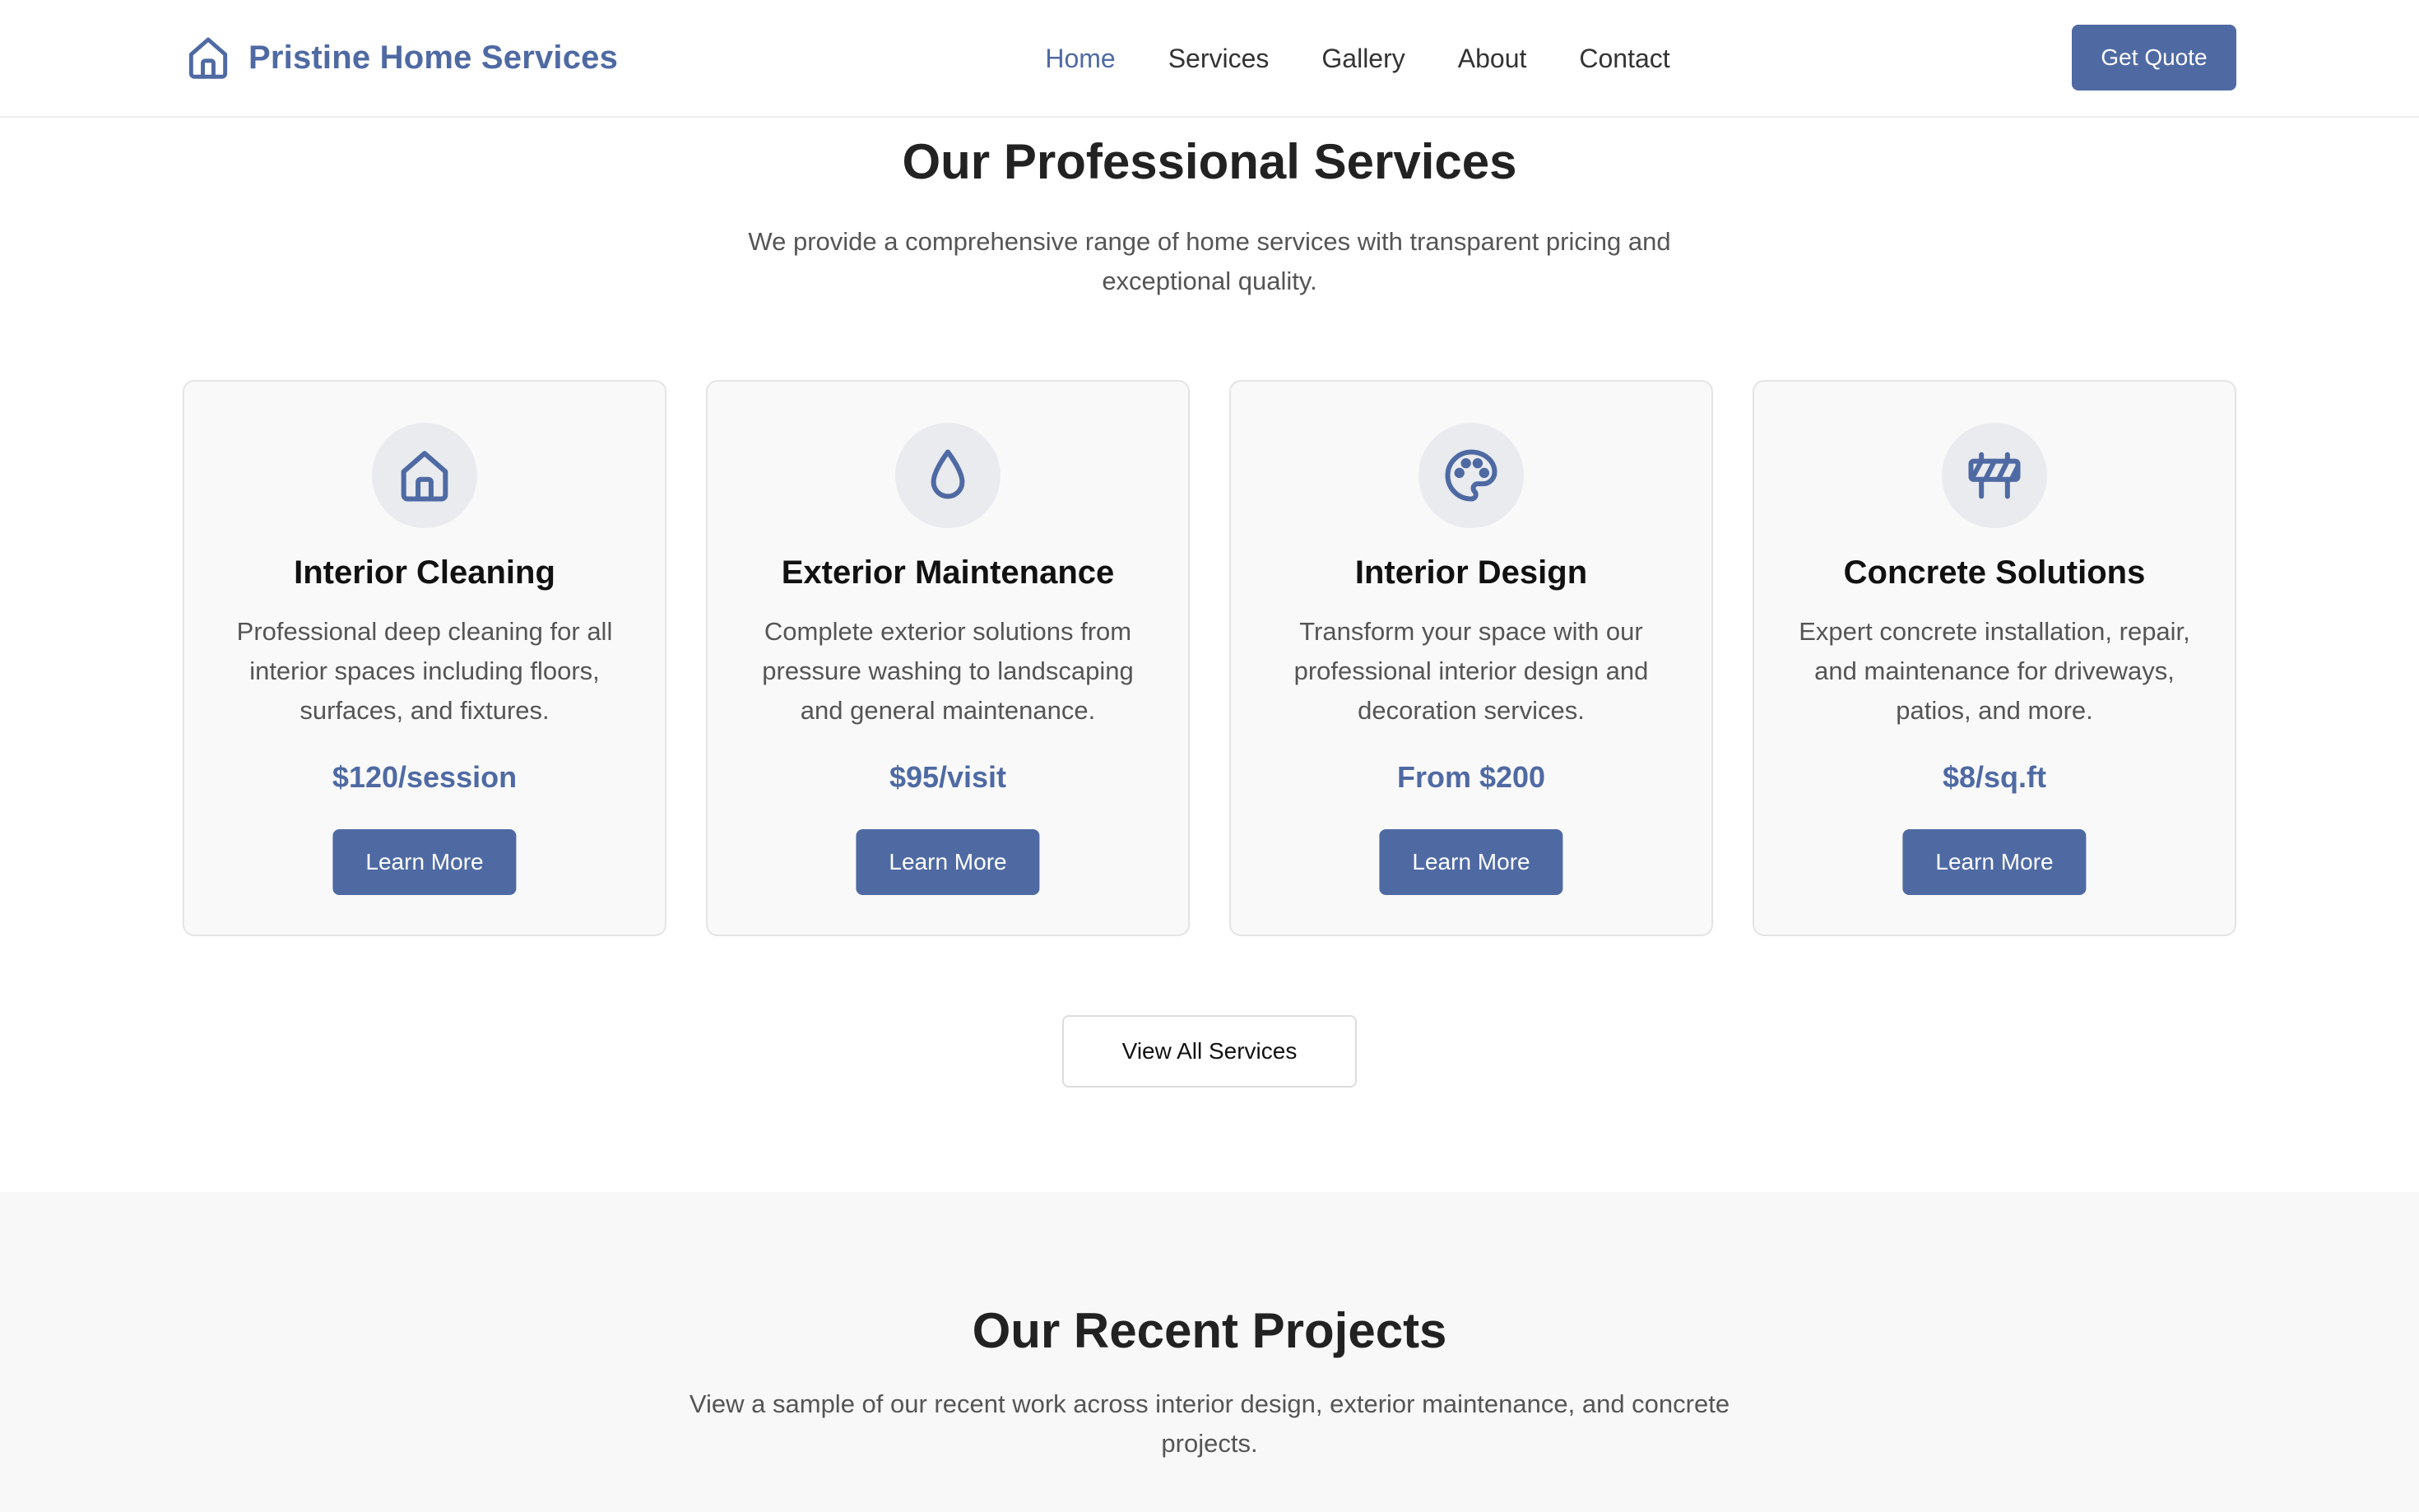  What do you see at coordinates (1994, 777) in the screenshot?
I see `card-price: $8/sq.ft` at bounding box center [1994, 777].